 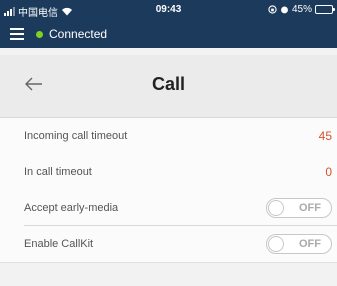 What do you see at coordinates (168, 208) in the screenshot?
I see `setting-accept-early-media: Accept early-media OFF` at bounding box center [168, 208].